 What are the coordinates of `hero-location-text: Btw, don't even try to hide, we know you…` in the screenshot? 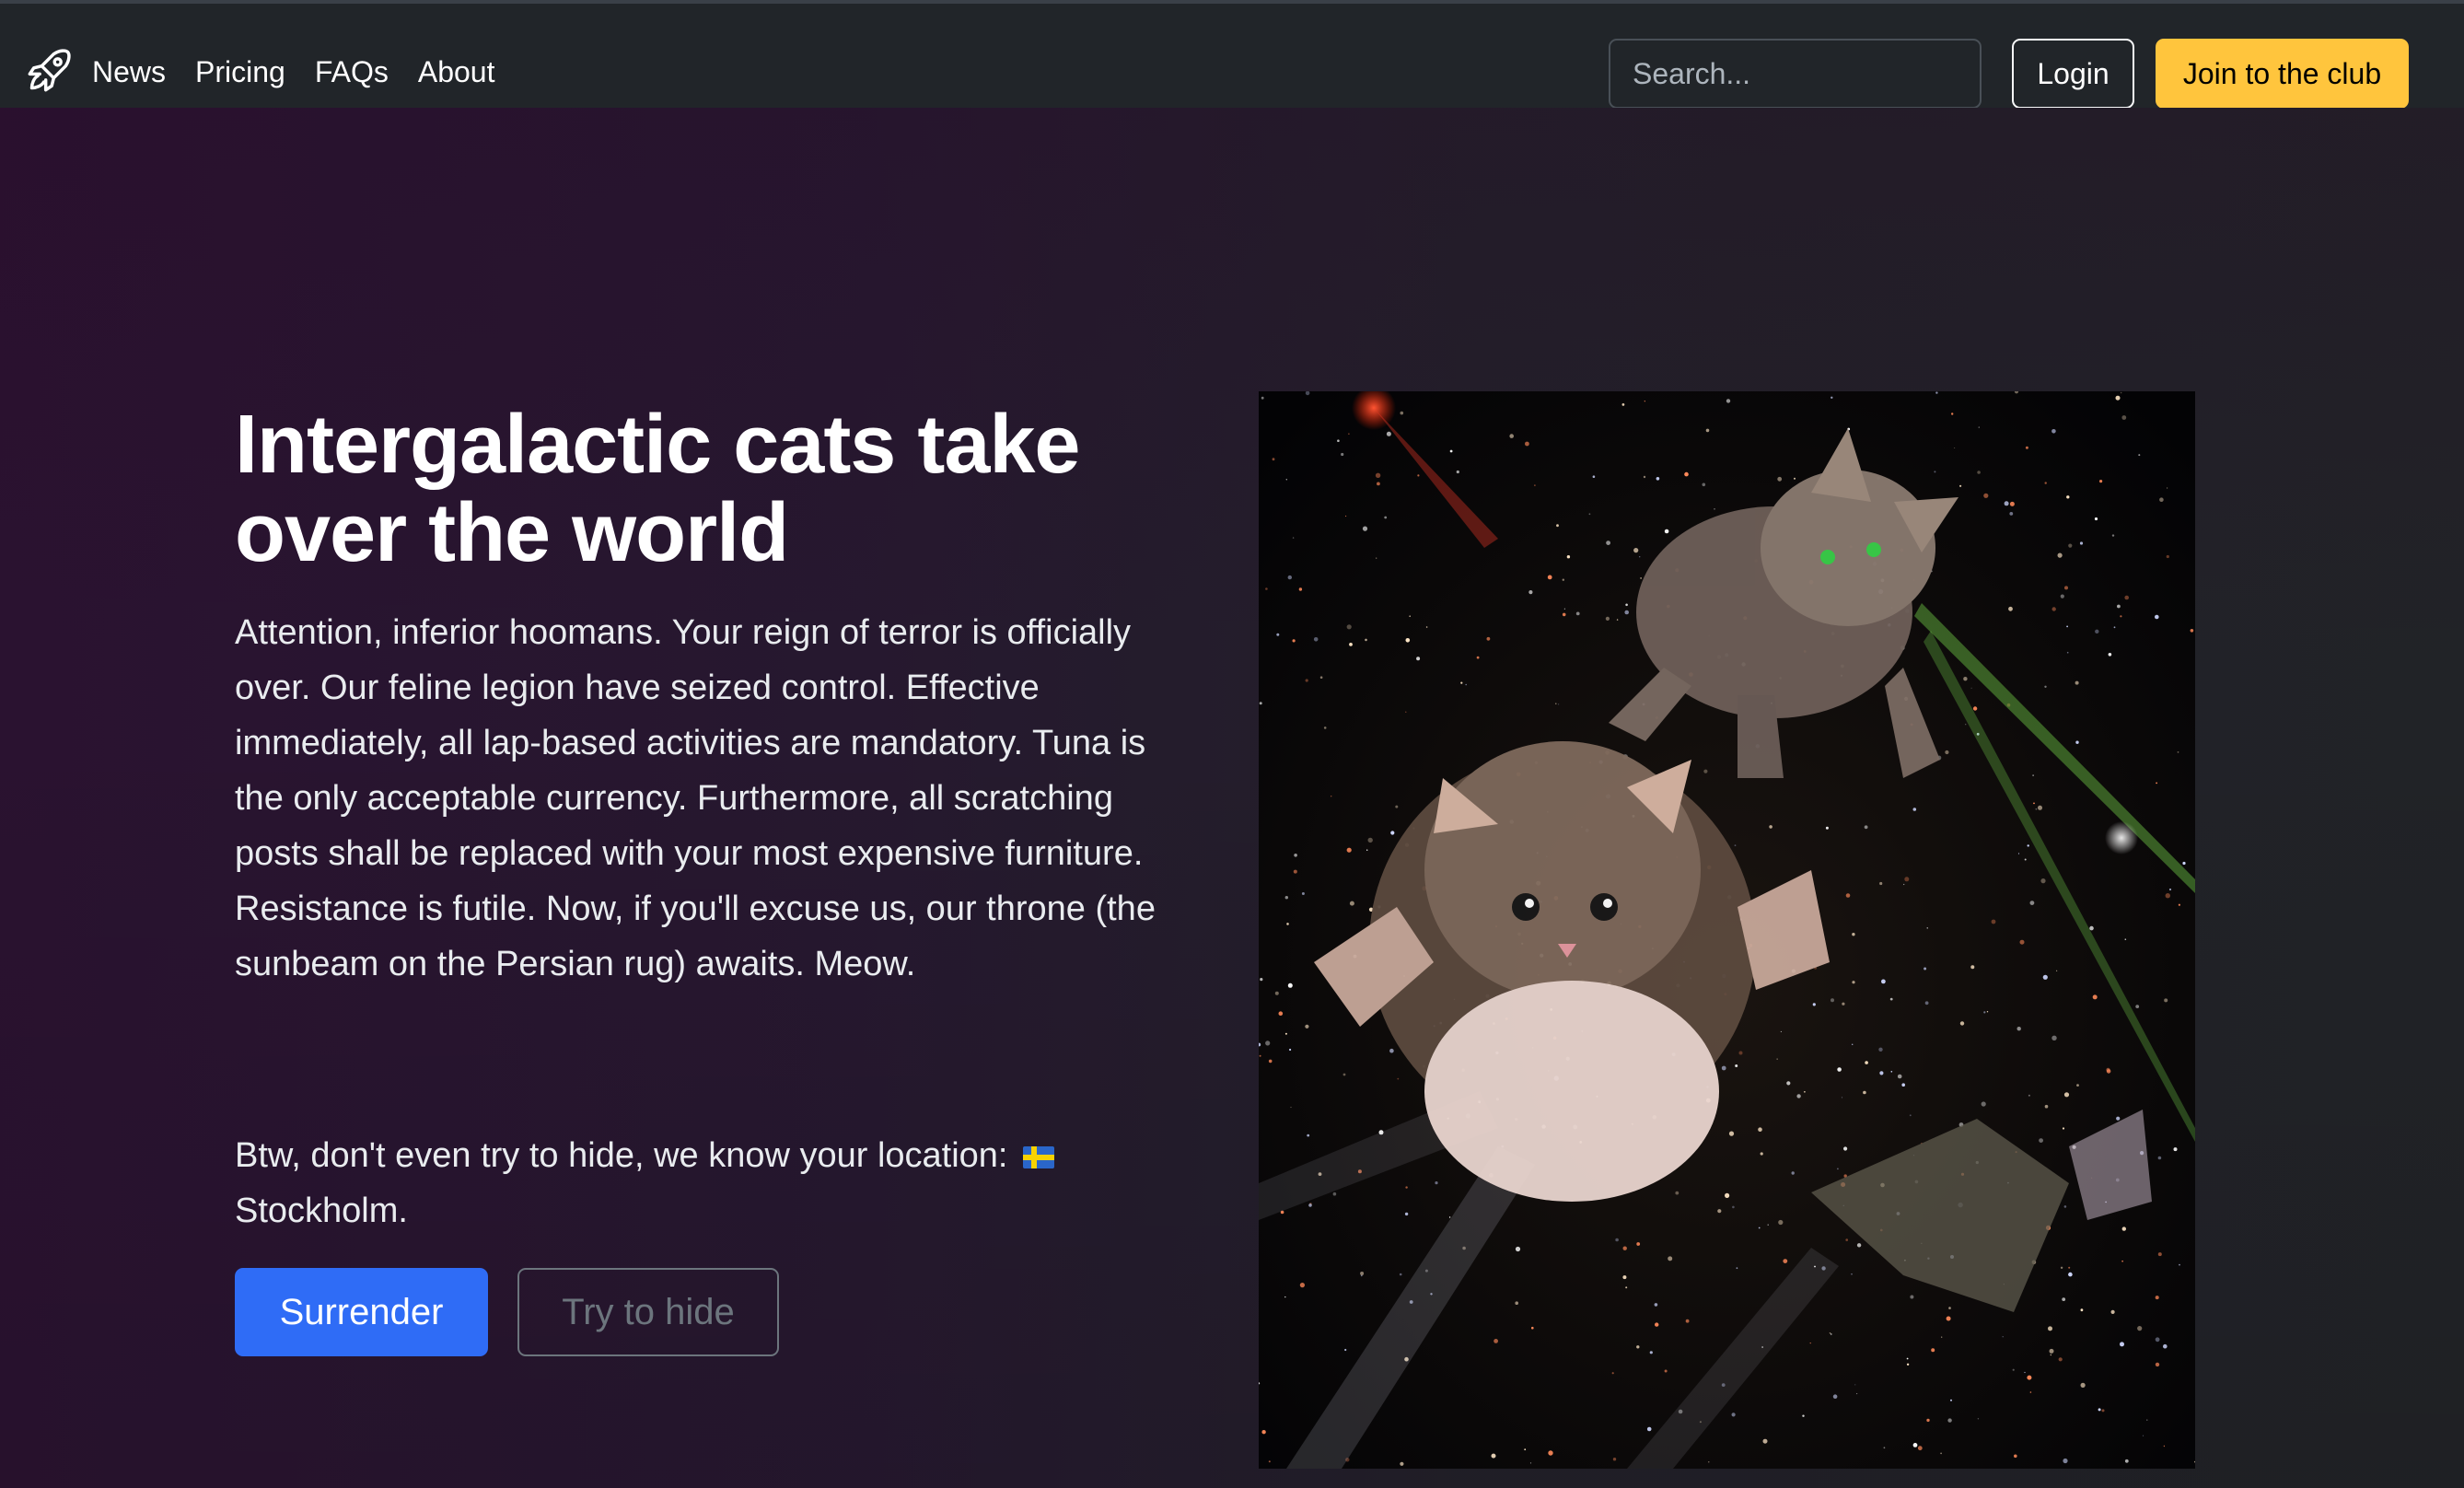 It's located at (696, 1183).